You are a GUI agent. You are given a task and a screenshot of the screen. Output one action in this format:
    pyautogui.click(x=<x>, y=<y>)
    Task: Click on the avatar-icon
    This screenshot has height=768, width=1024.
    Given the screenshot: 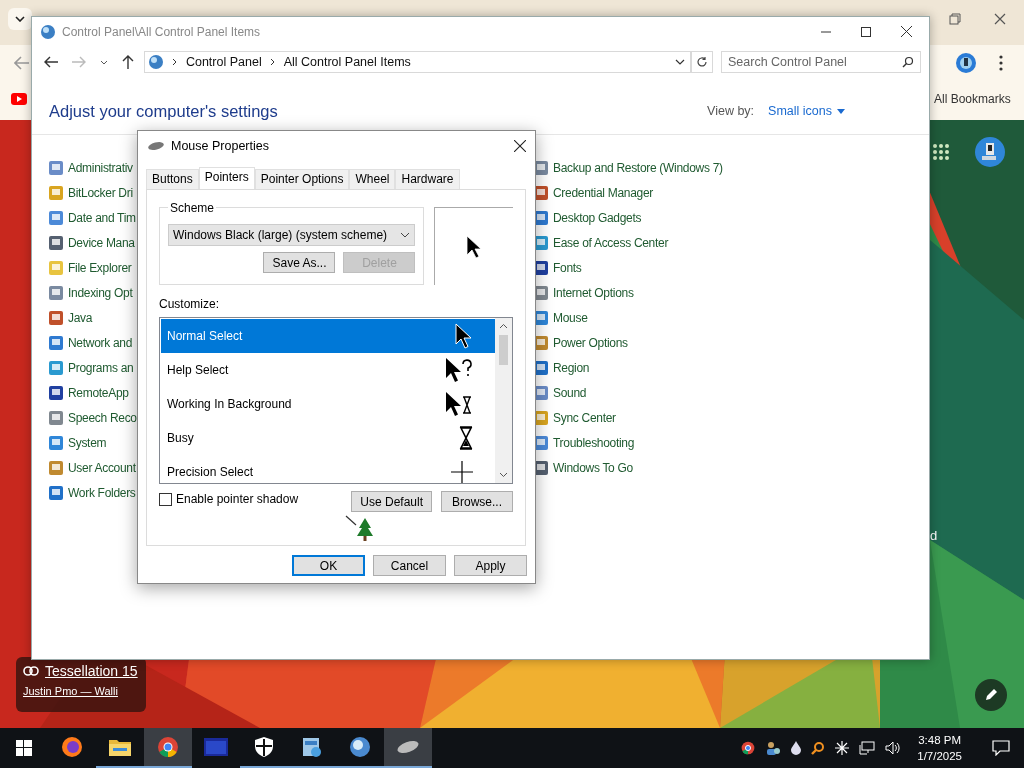 What is the action you would take?
    pyautogui.click(x=966, y=63)
    